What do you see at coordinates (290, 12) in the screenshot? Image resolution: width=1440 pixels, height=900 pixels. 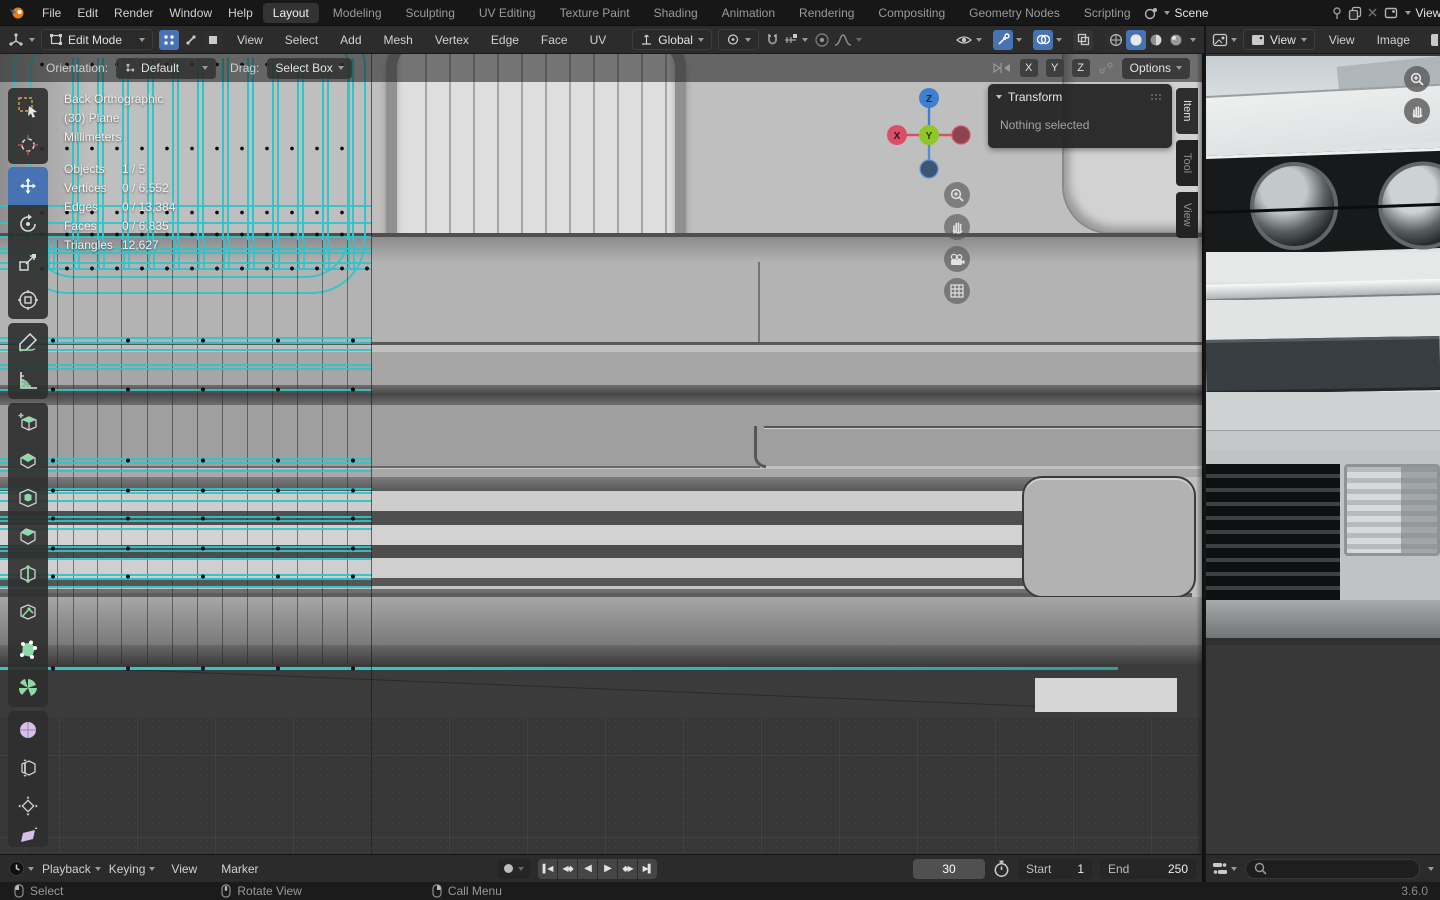 I see `workspace-tab-layout: Layout` at bounding box center [290, 12].